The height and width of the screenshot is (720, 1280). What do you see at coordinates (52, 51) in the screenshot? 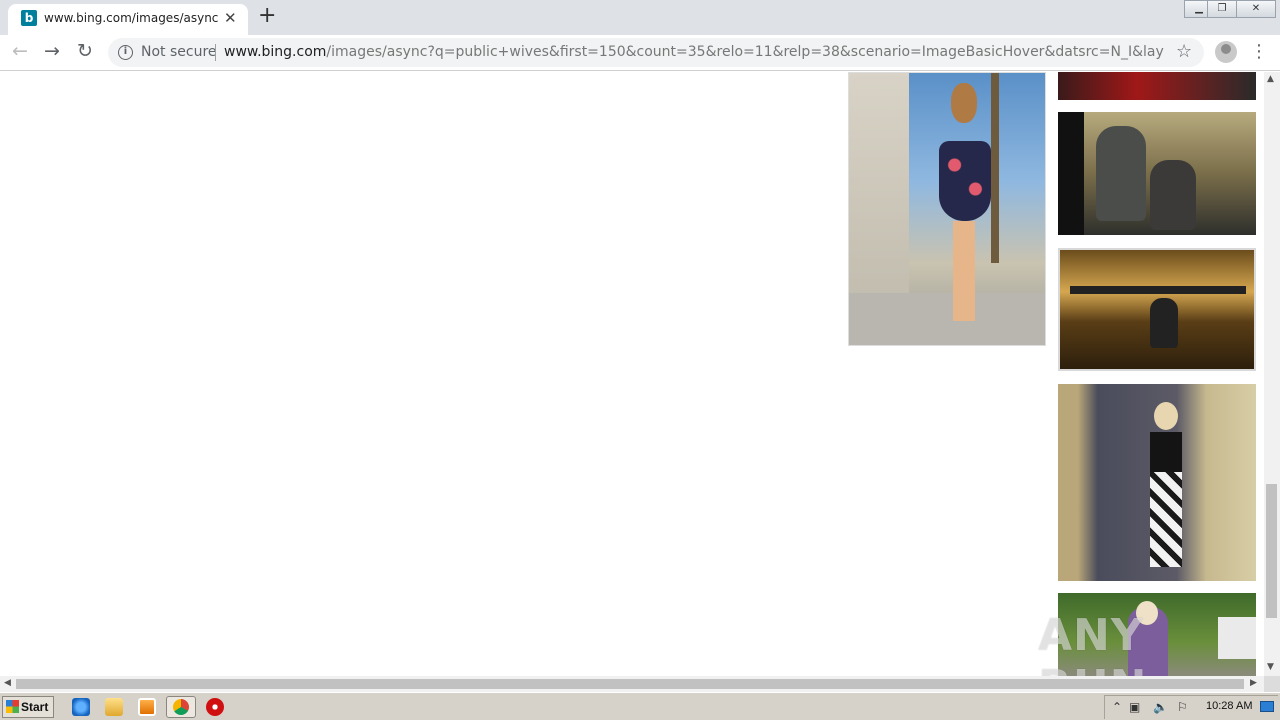
I see `forward-arrow-icon: →` at bounding box center [52, 51].